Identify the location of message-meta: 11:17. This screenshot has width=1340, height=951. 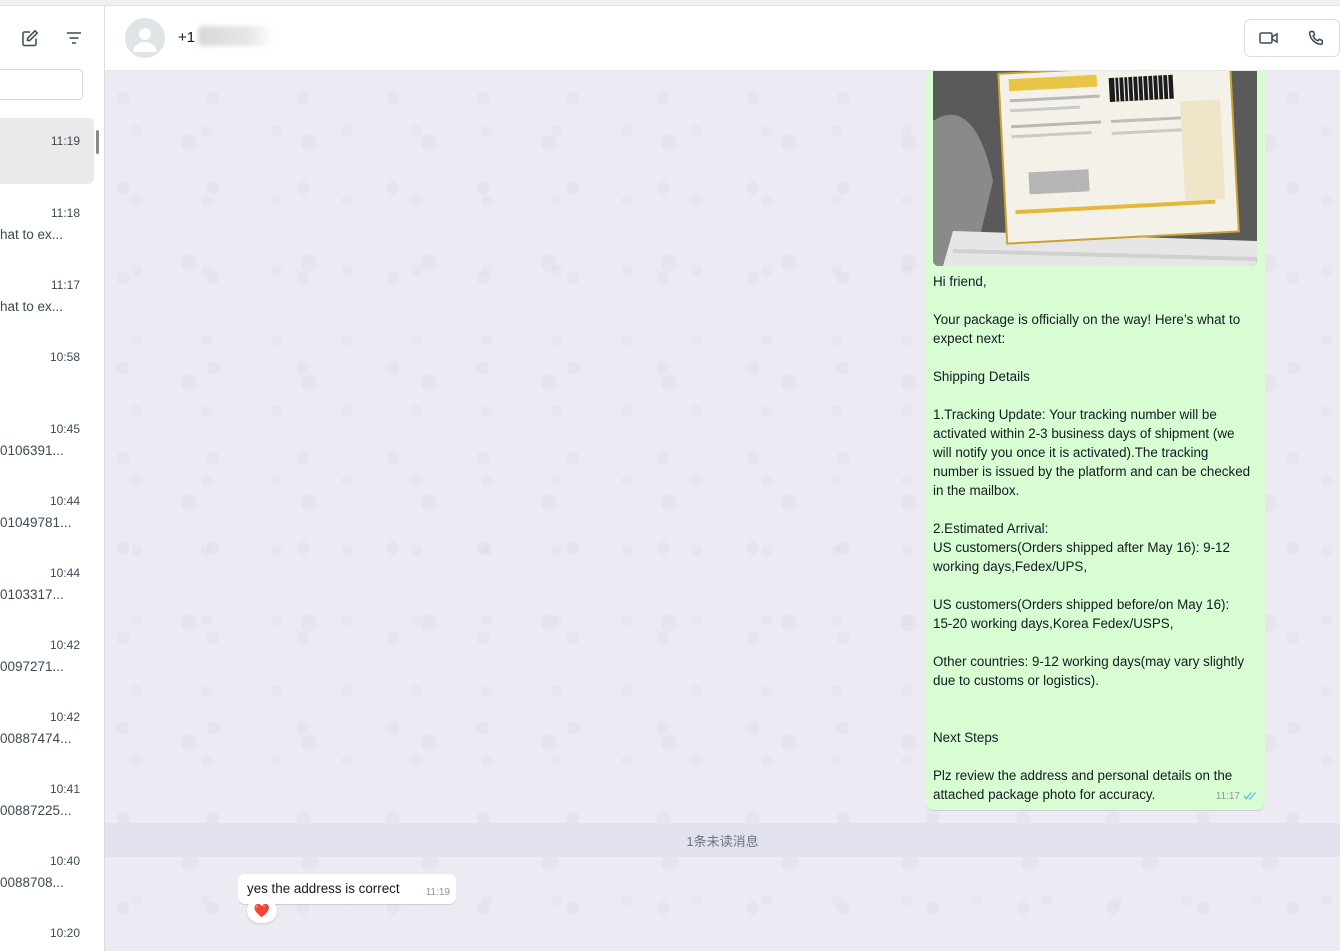
(1236, 796).